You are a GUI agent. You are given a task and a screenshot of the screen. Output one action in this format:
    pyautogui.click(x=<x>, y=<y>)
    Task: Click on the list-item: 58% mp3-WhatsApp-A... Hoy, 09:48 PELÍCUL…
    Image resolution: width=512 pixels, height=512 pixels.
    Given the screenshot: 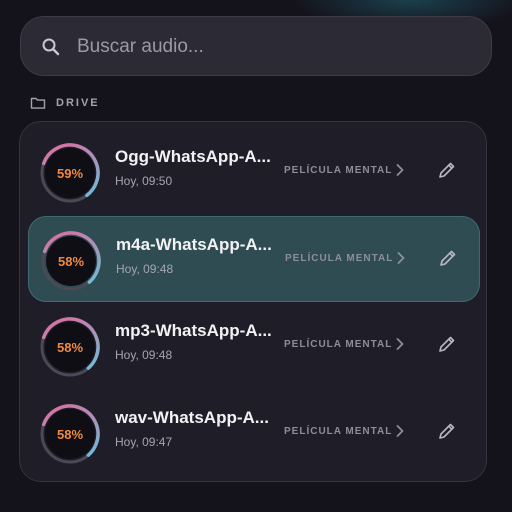 What is the action you would take?
    pyautogui.click(x=254, y=346)
    